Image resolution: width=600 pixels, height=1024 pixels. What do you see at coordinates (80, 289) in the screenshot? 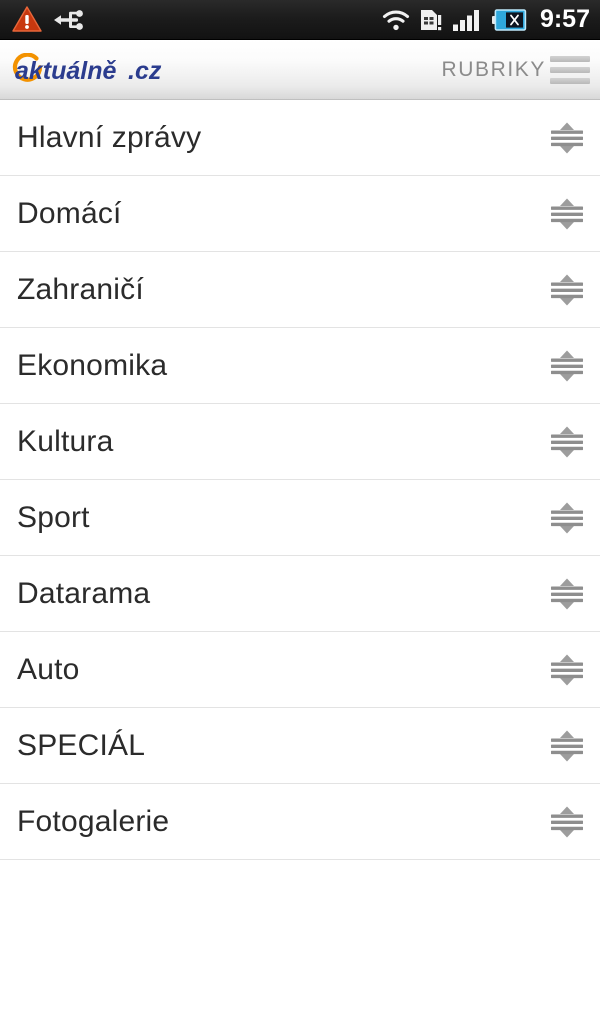
I see `list-item-label: Zahraničí` at bounding box center [80, 289].